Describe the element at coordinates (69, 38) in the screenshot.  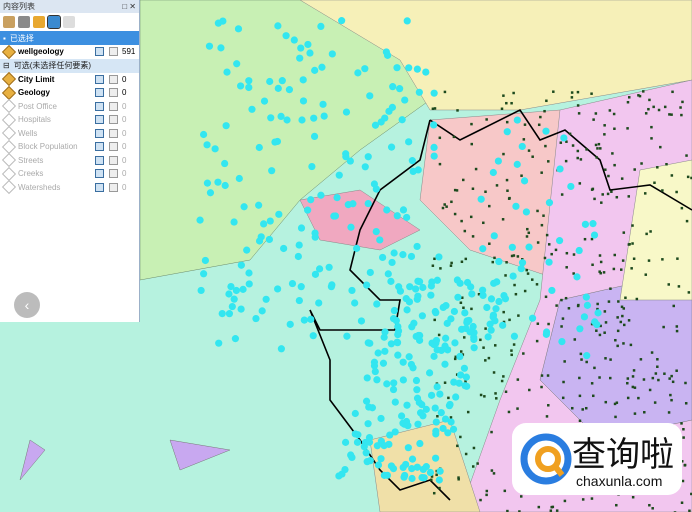
I see `selected-group-header: ▪ 已选择` at that location.